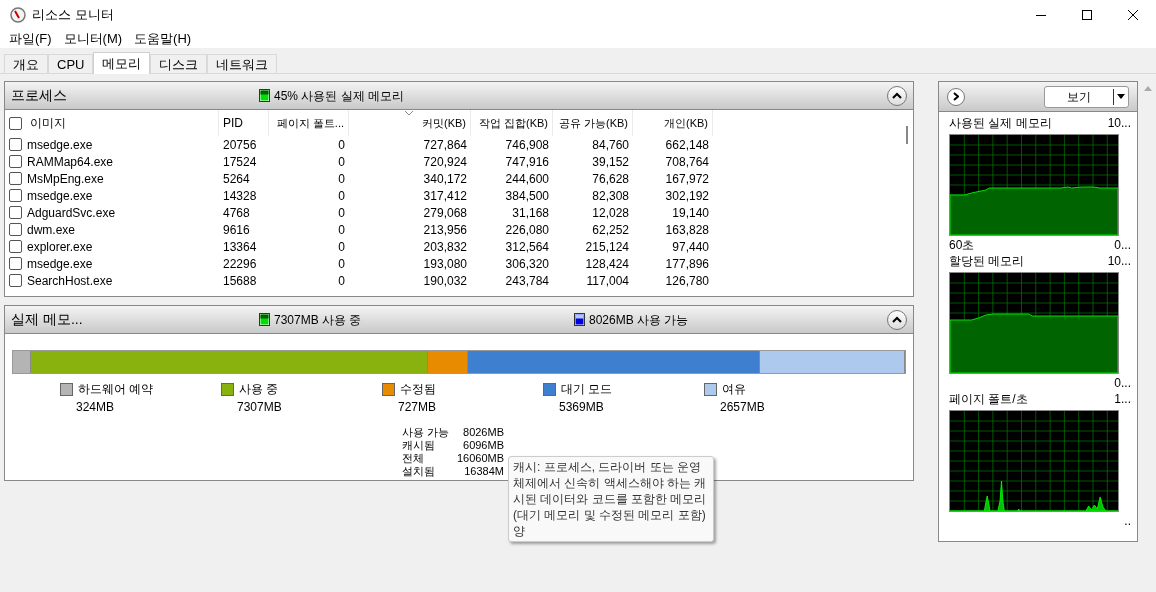 The width and height of the screenshot is (1156, 592). What do you see at coordinates (259, 407) in the screenshot?
I see `legend-value: 7307MB` at bounding box center [259, 407].